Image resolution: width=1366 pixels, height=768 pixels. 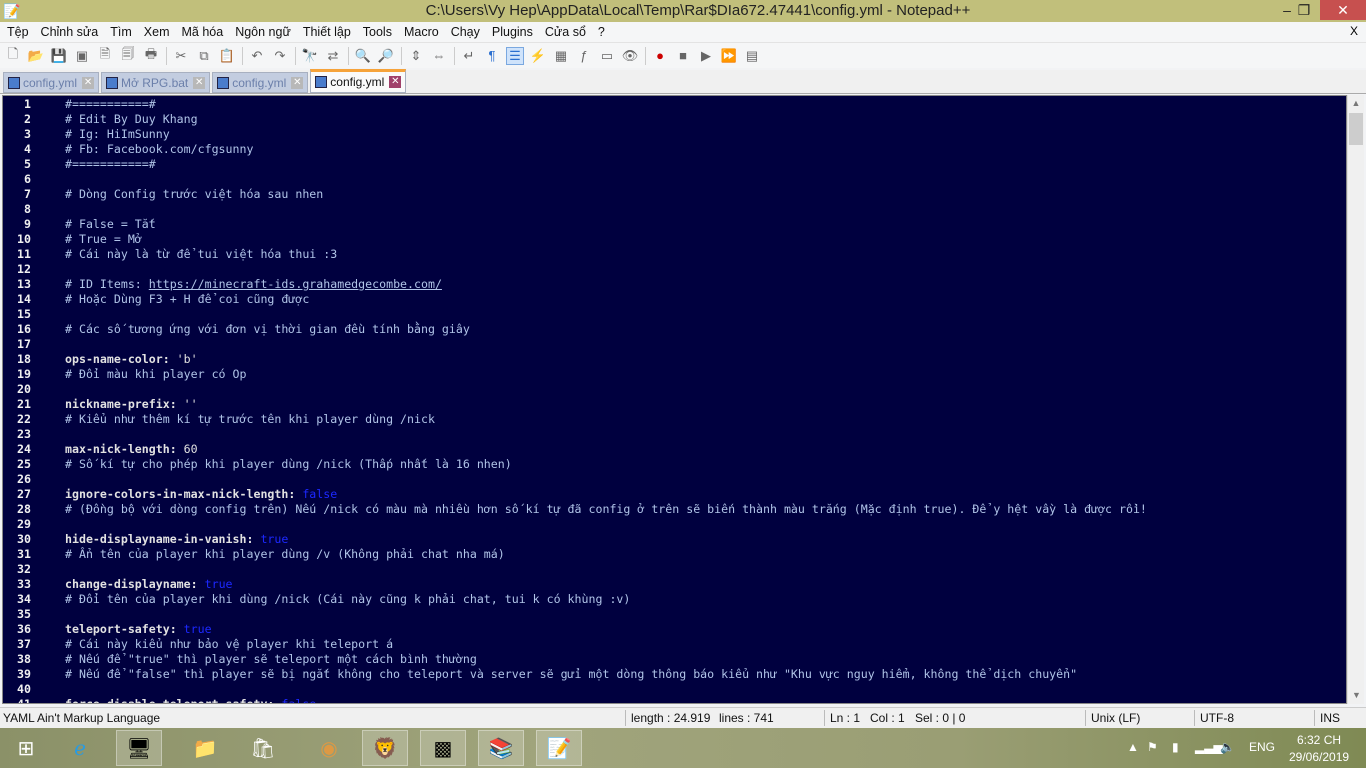 What do you see at coordinates (674, 404) in the screenshot?
I see `code-line: 21 nickname-prefix: ''` at bounding box center [674, 404].